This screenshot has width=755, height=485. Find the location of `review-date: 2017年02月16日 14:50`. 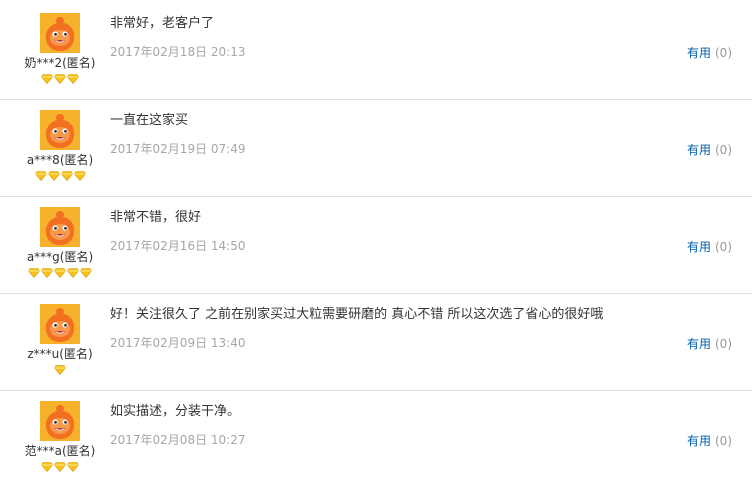

review-date: 2017年02月16日 14:50 is located at coordinates (178, 246).